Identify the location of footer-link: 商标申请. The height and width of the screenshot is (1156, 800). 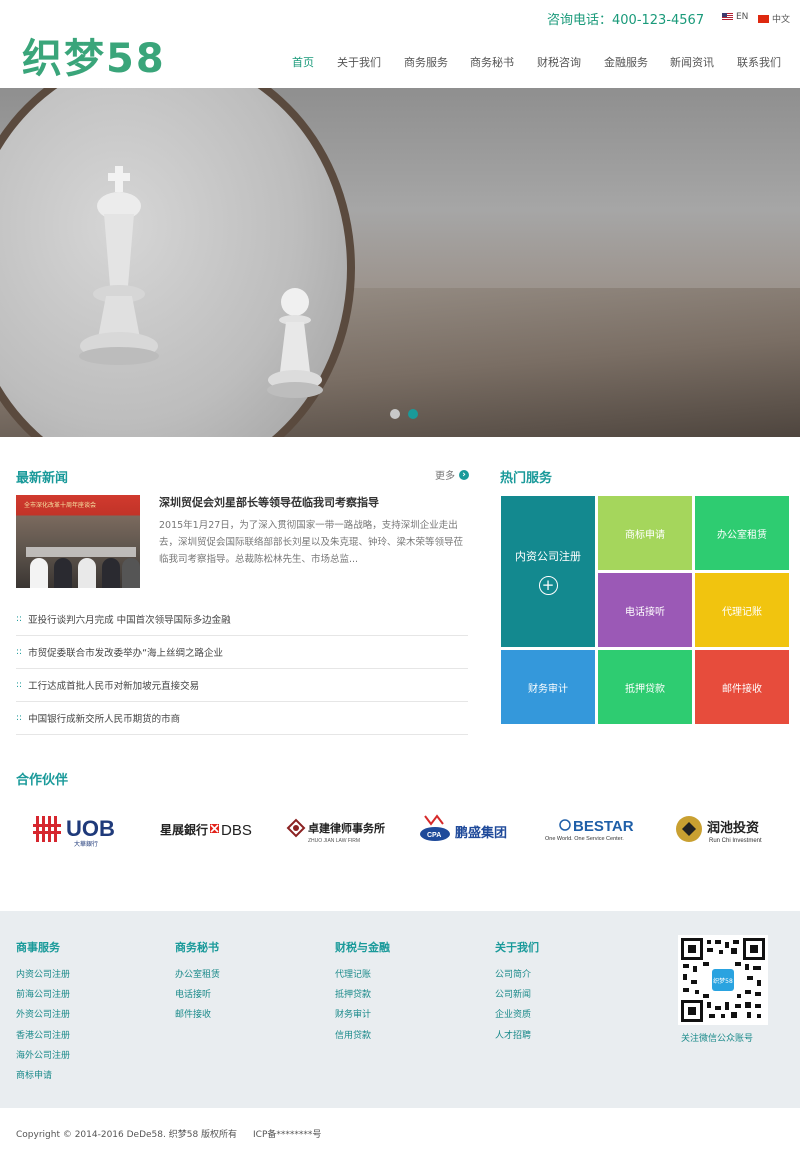
(43, 1076).